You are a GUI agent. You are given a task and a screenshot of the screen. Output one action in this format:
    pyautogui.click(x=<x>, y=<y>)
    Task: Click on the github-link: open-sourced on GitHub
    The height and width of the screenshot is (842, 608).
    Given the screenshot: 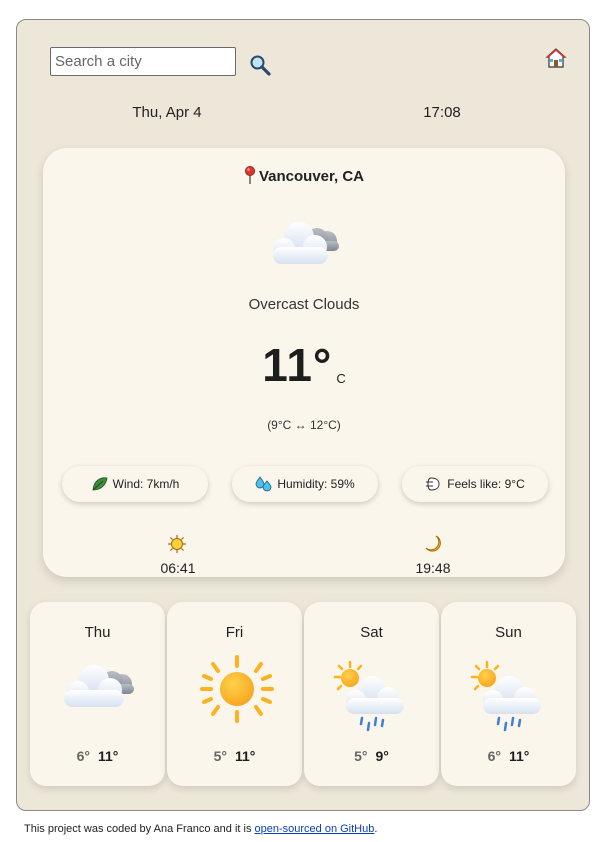 What is the action you would take?
    pyautogui.click(x=315, y=829)
    